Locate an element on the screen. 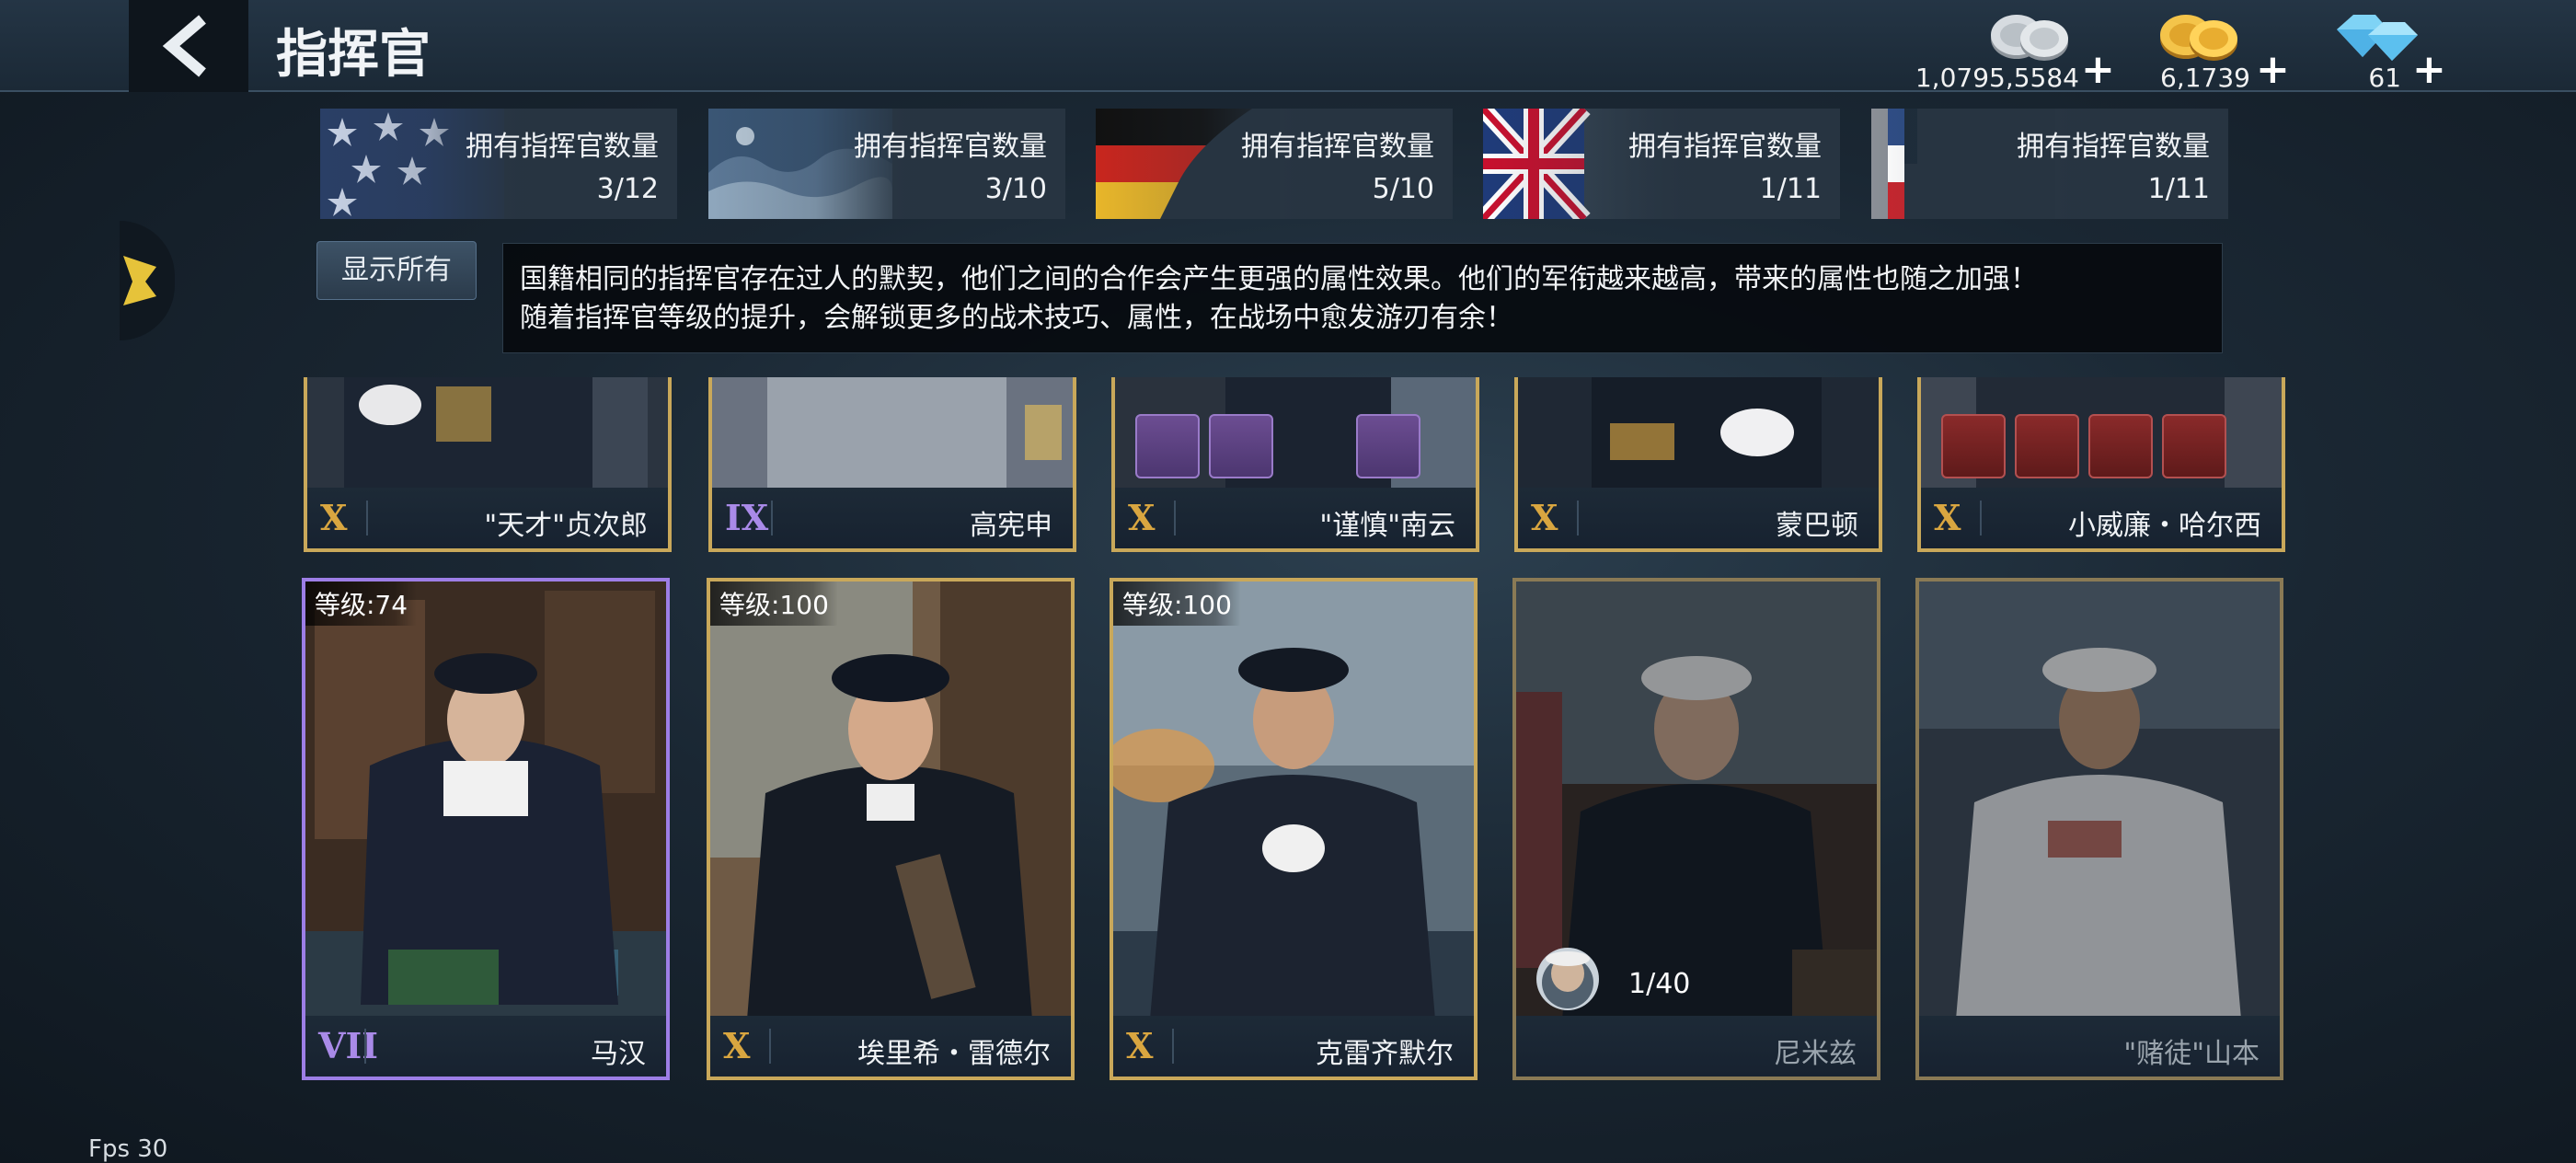 The height and width of the screenshot is (1163, 2576). nation-tab-japan: 拥有指挥官数量 3/10 is located at coordinates (886, 164).